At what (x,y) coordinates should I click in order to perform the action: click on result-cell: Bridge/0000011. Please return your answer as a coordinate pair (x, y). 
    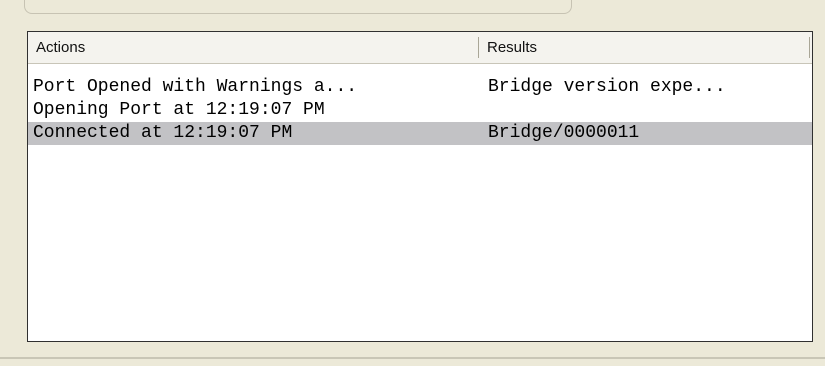
    Looking at the image, I should click on (564, 133).